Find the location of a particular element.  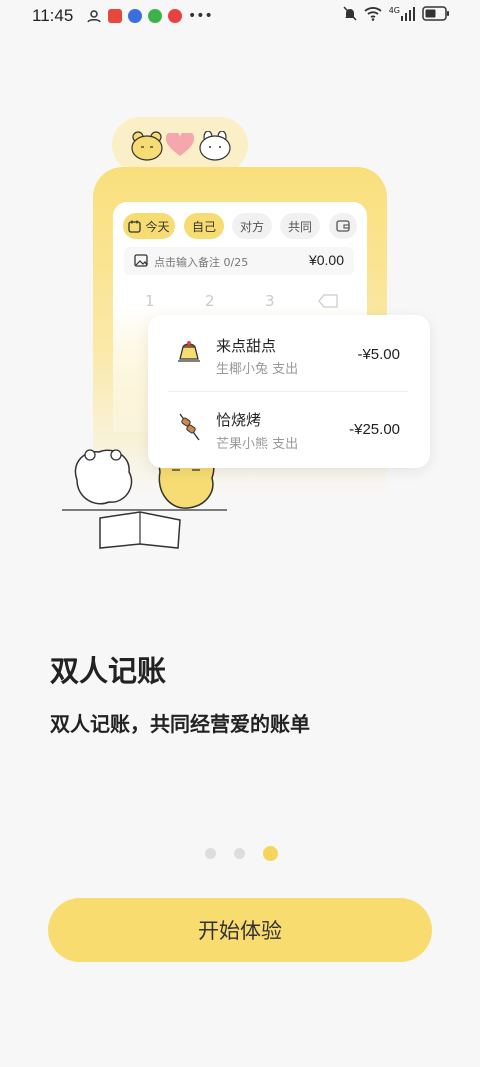

skewer-icon is located at coordinates (189, 427).